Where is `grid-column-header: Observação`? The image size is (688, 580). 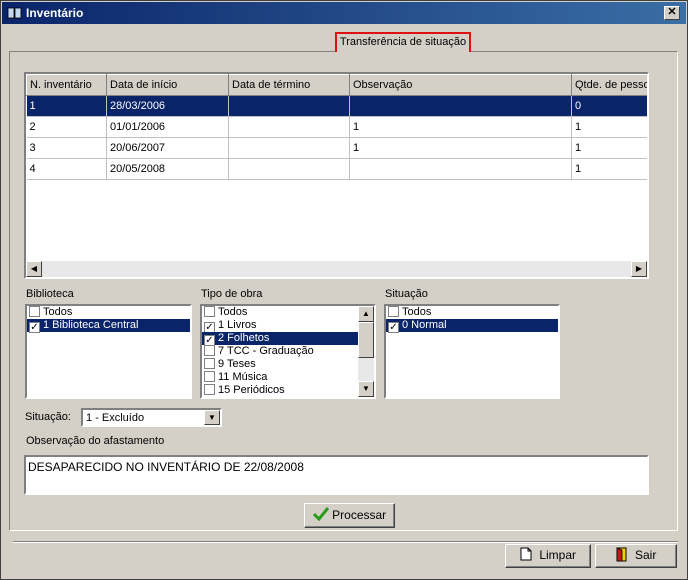 grid-column-header: Observação is located at coordinates (460, 85).